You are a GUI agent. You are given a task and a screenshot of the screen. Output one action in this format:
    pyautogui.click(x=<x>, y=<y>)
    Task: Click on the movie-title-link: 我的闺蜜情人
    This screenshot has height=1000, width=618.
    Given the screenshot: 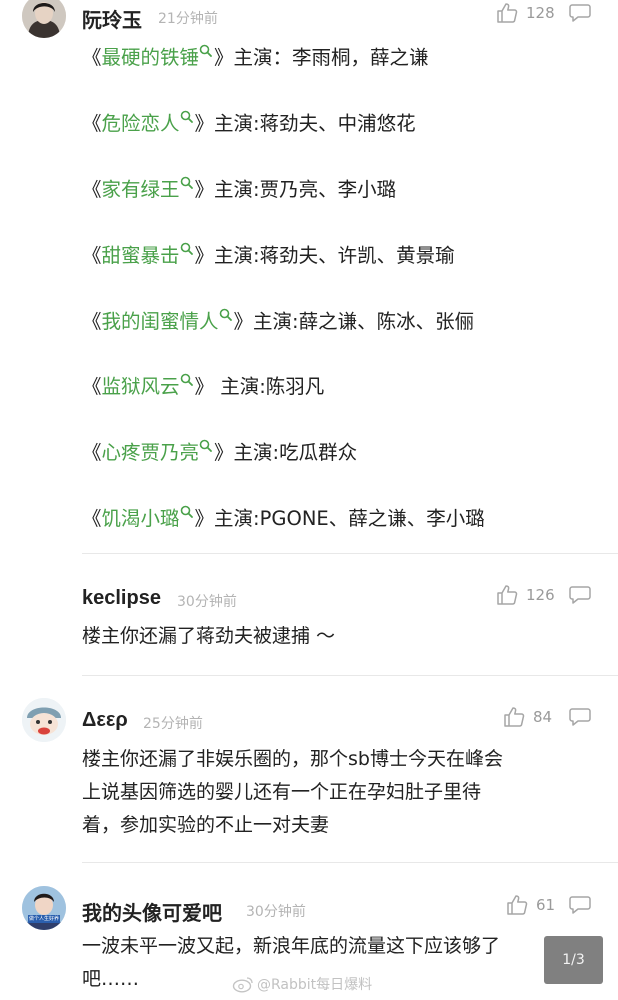 What is the action you would take?
    pyautogui.click(x=160, y=321)
    